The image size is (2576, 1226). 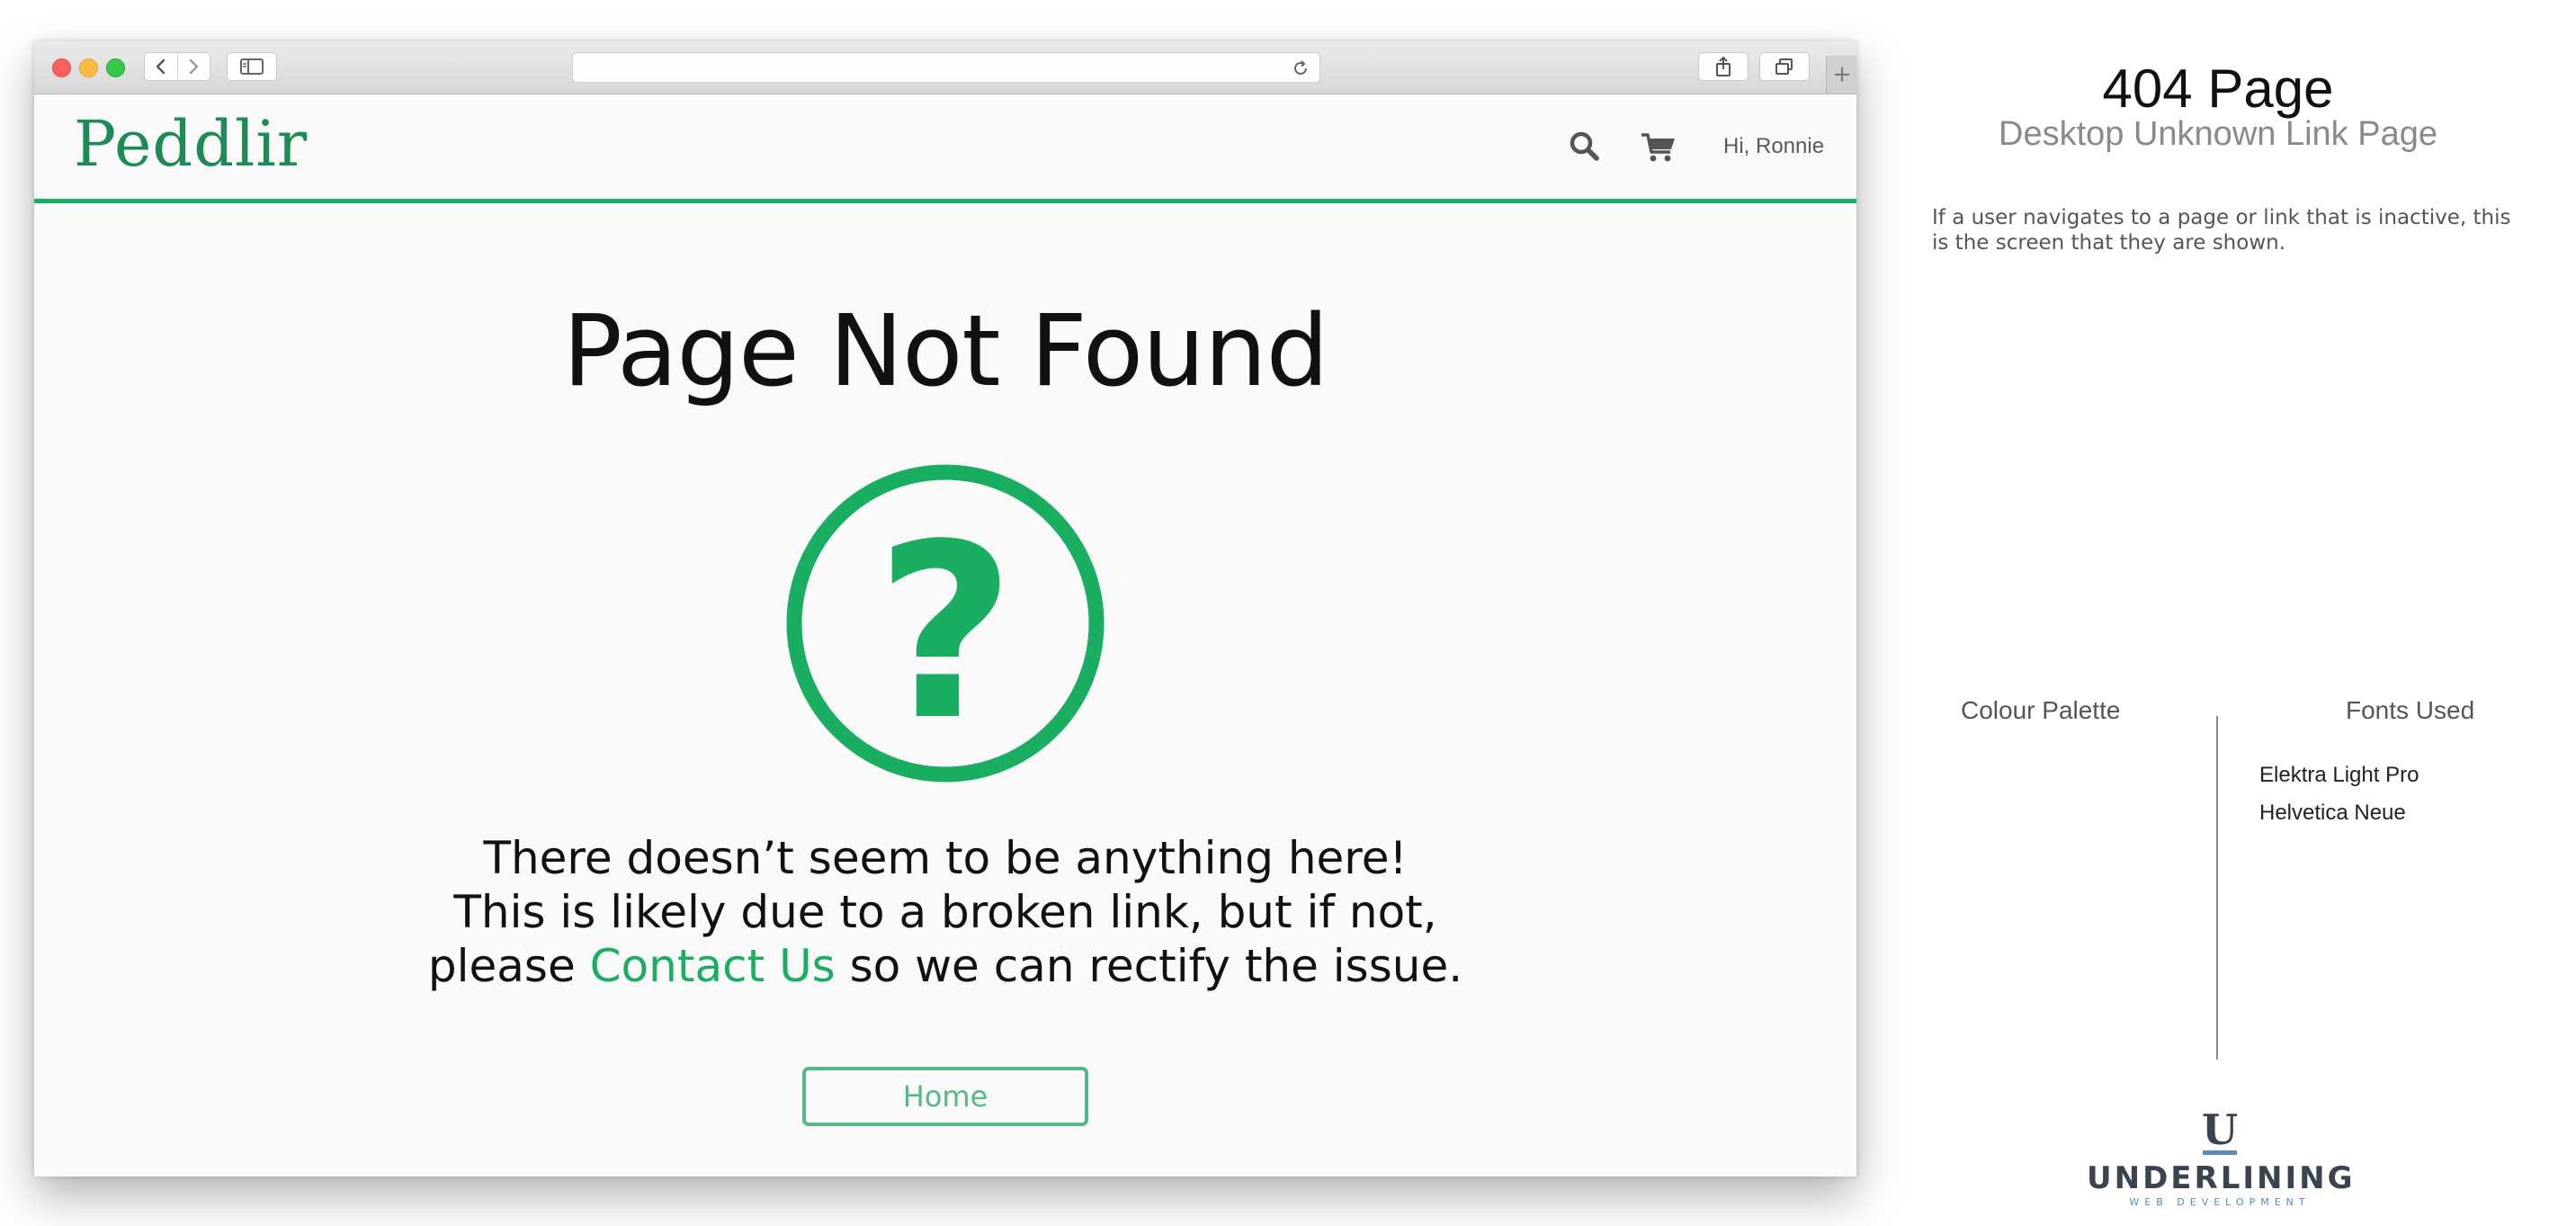 I want to click on new-tab-button: +, so click(x=1841, y=75).